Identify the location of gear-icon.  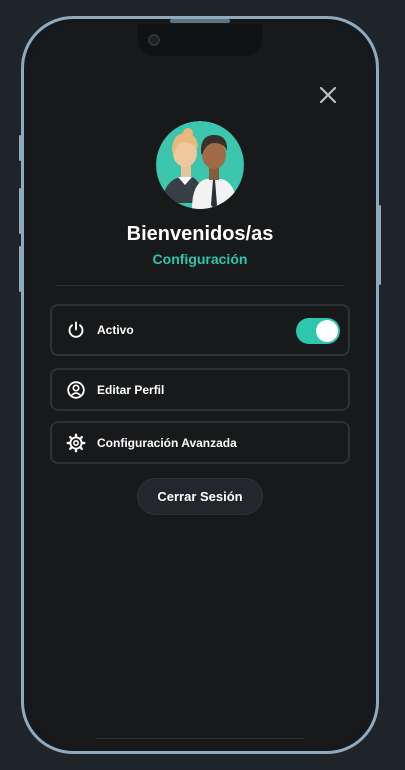
(76, 443).